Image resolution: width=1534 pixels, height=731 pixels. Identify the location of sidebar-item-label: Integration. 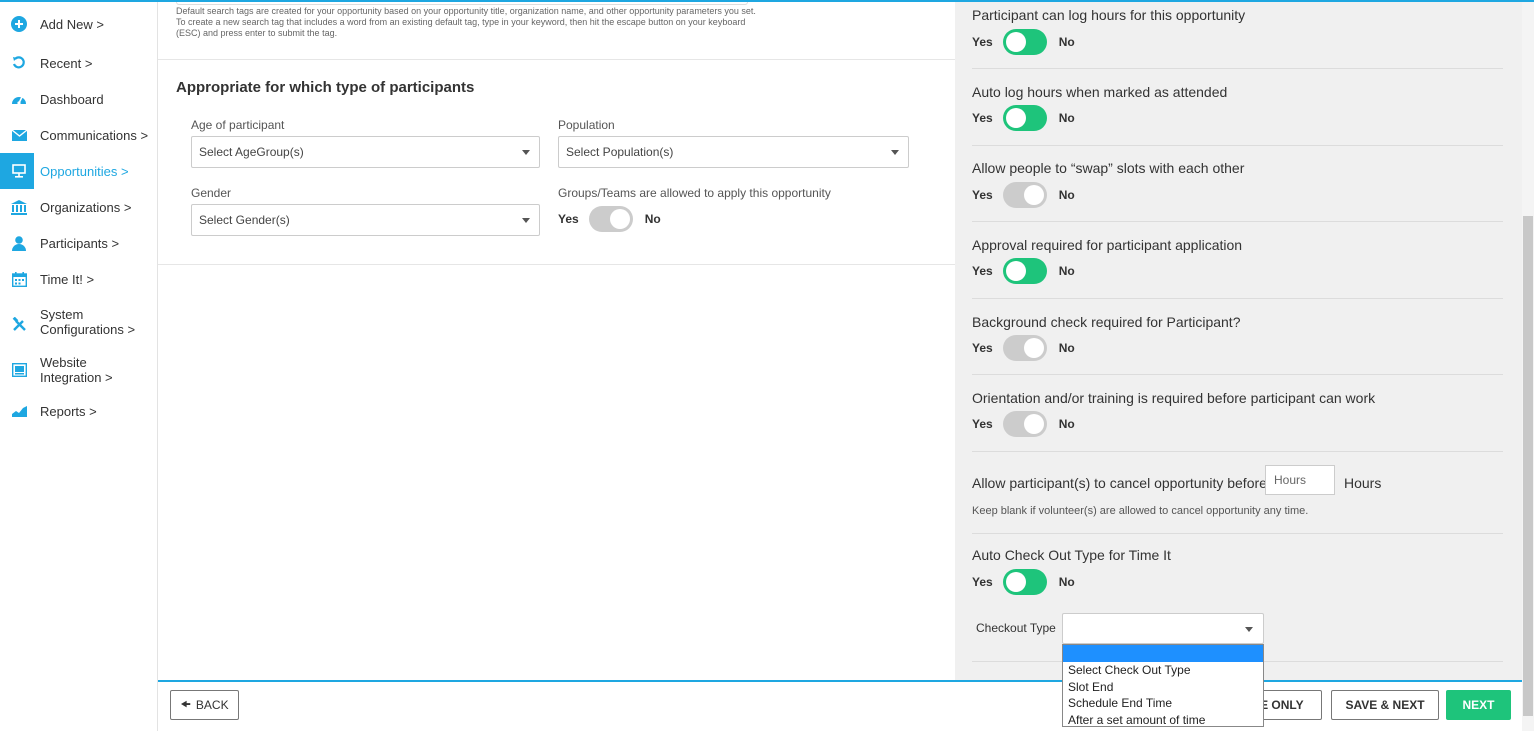
(71, 377).